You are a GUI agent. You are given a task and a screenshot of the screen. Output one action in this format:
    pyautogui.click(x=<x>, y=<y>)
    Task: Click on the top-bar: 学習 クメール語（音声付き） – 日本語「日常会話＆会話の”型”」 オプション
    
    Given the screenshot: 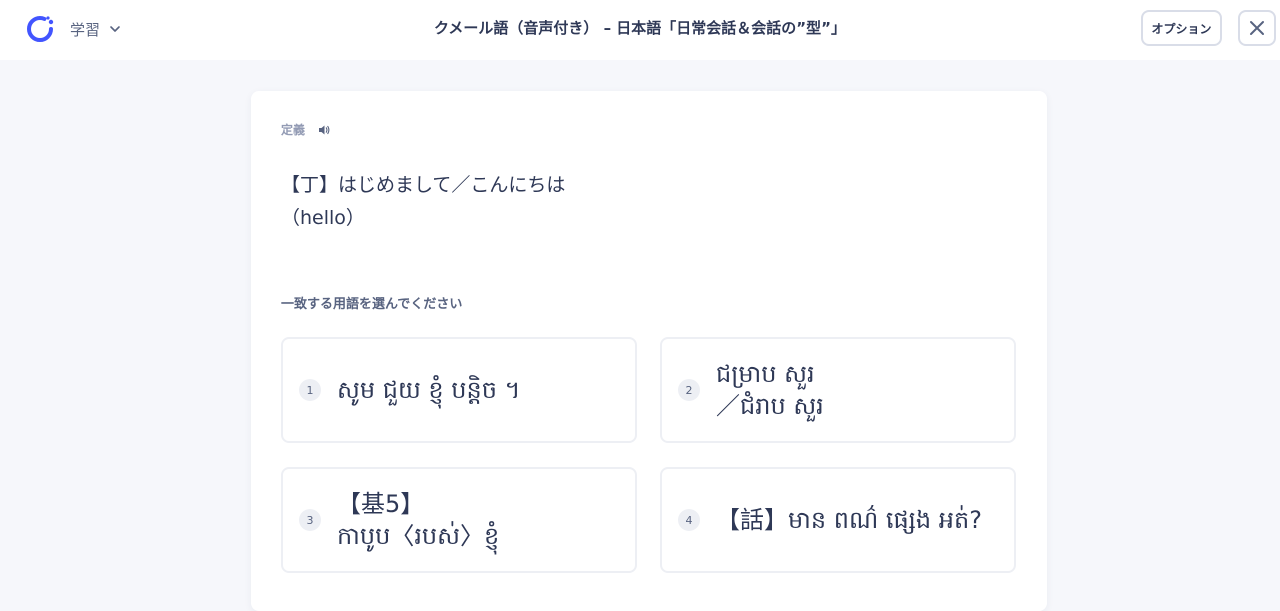 What is the action you would take?
    pyautogui.click(x=640, y=30)
    